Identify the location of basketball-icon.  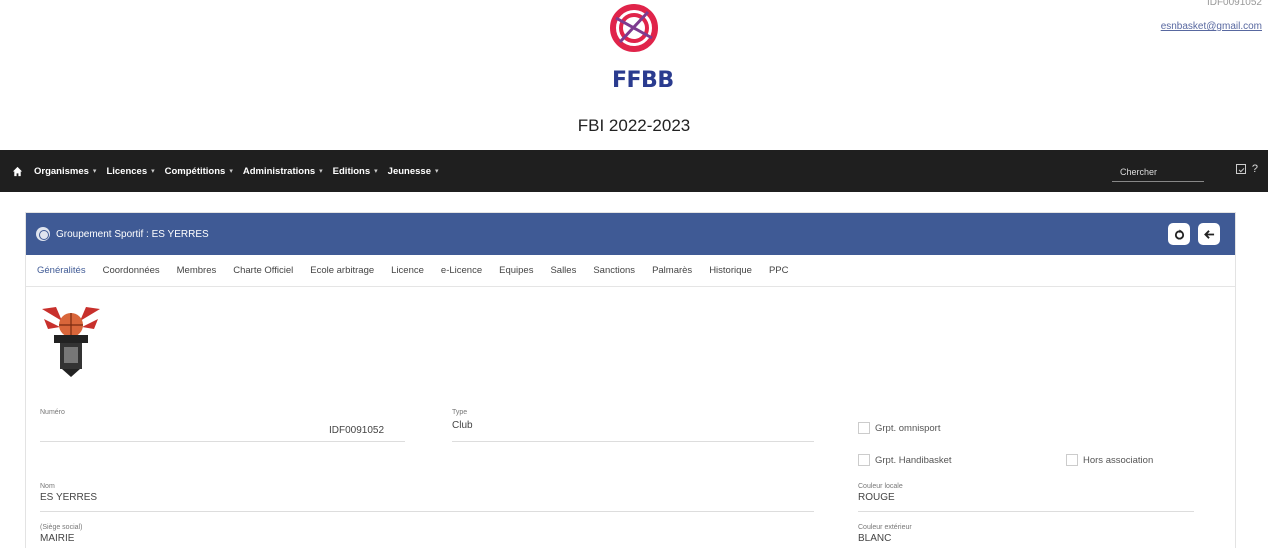
(43, 234).